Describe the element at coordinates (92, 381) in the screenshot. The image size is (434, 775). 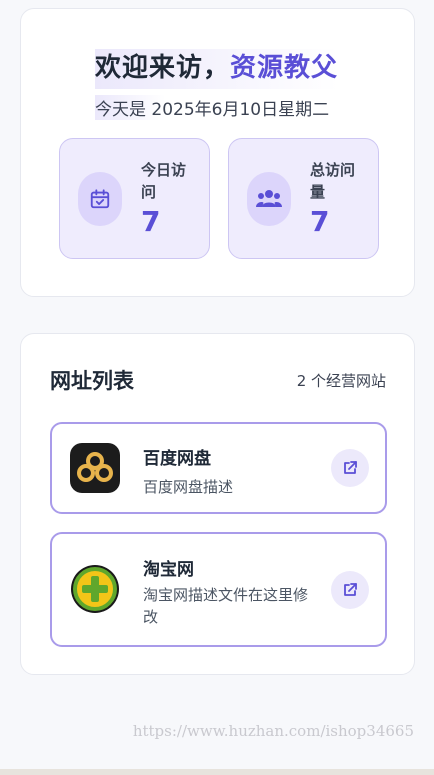
I see `site-list-title: 网址列表` at that location.